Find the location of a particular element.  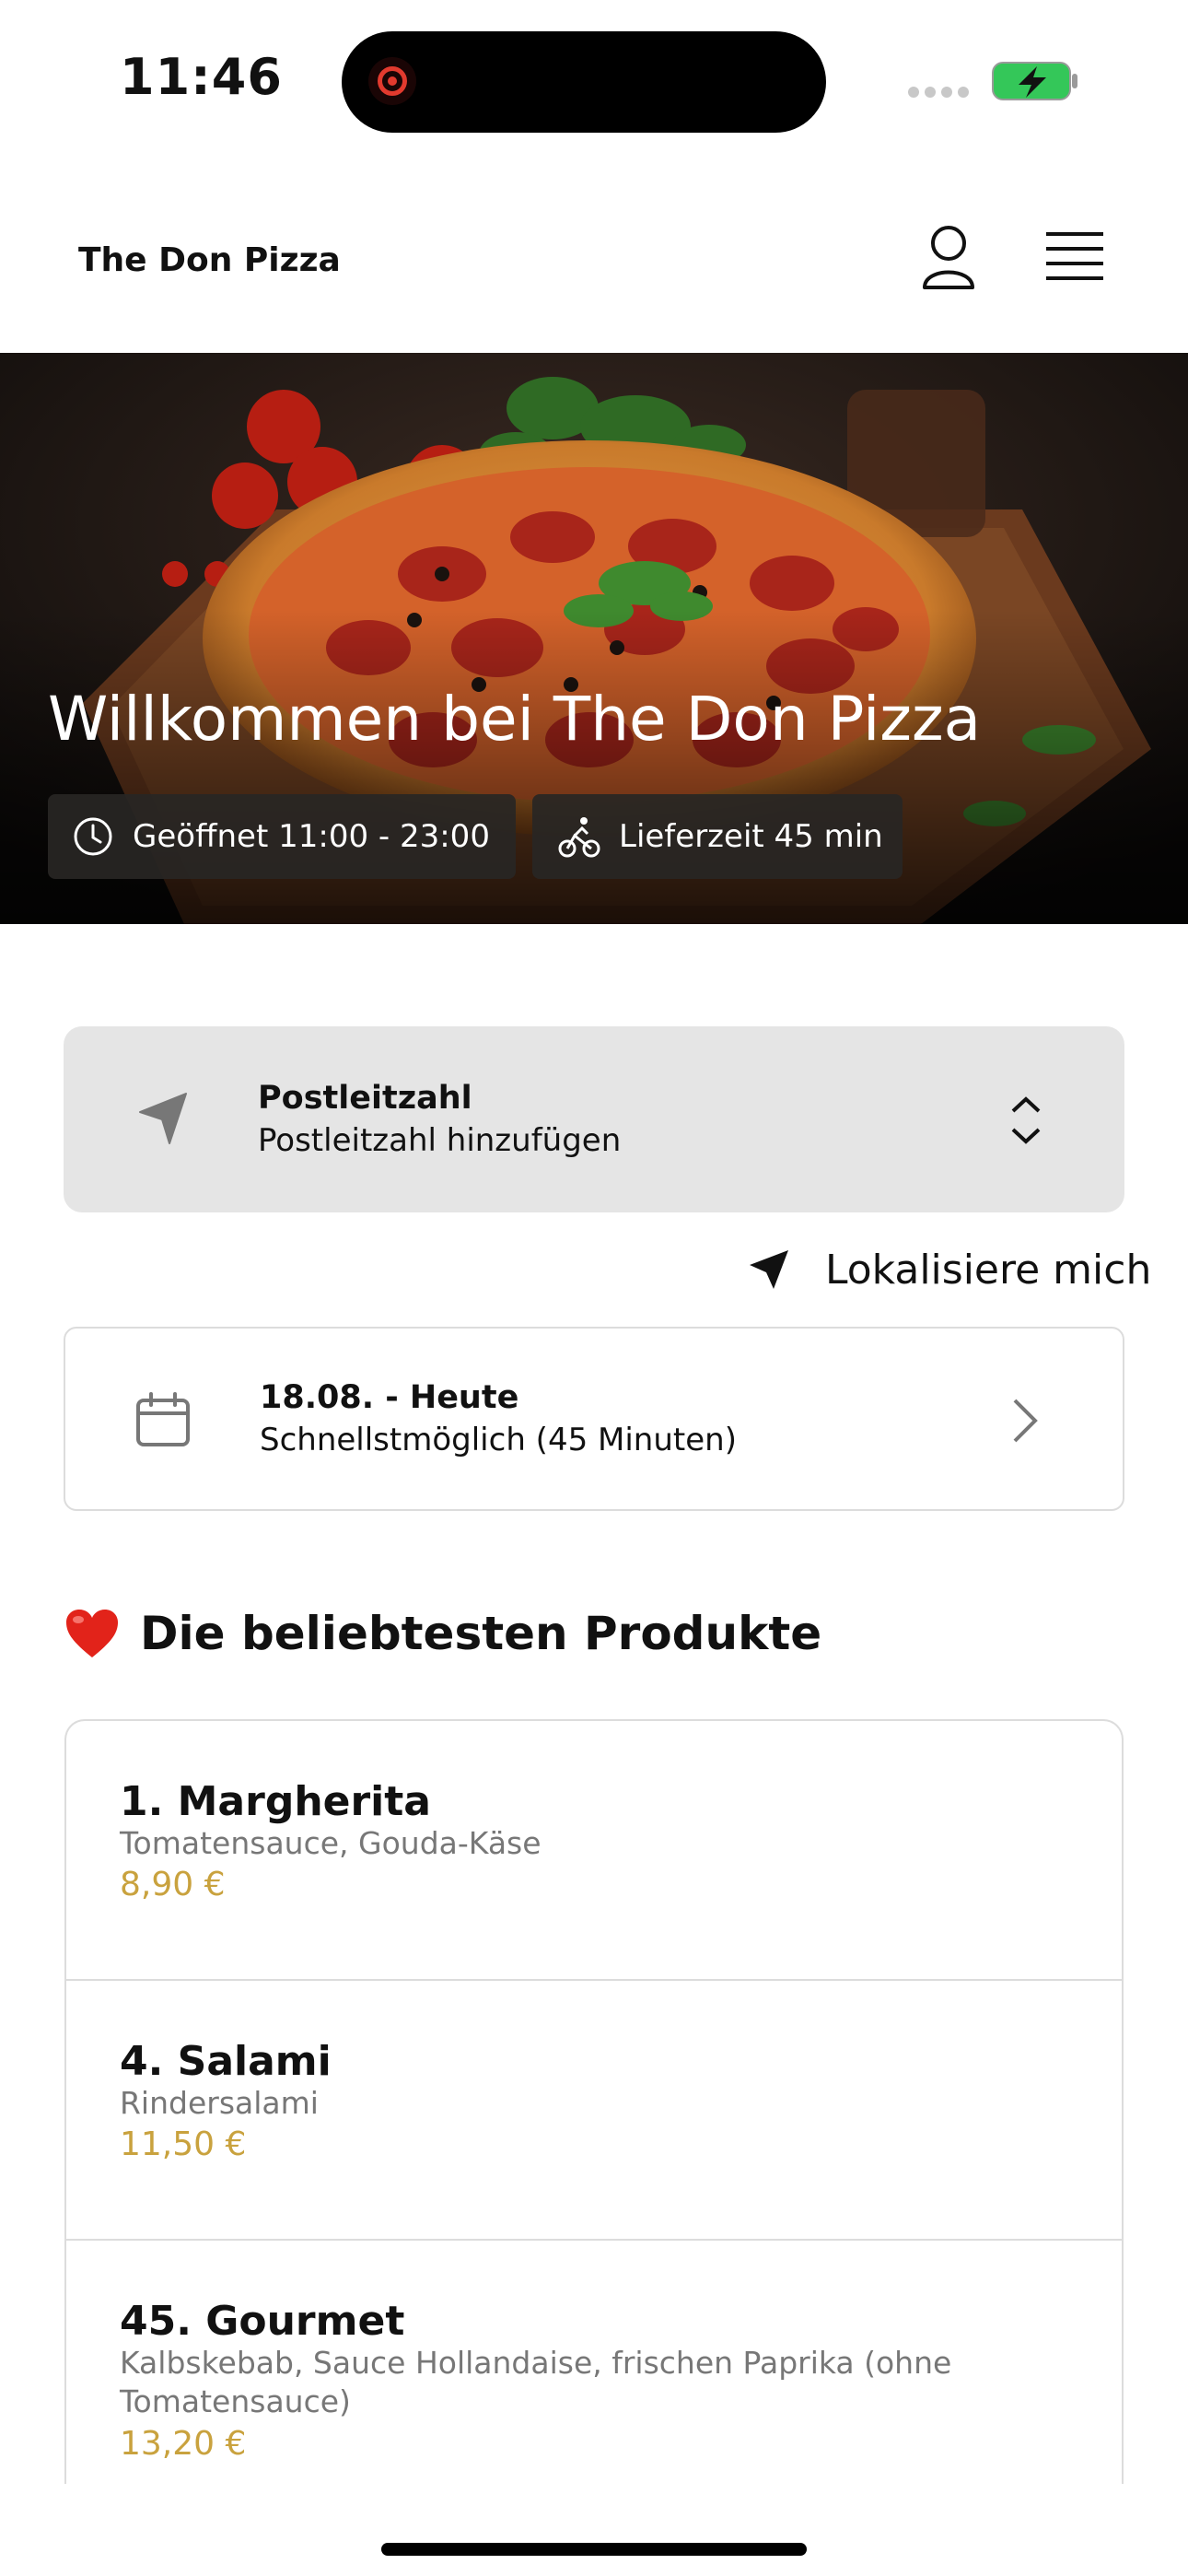

brand-title: The Don Pizza is located at coordinates (209, 260).